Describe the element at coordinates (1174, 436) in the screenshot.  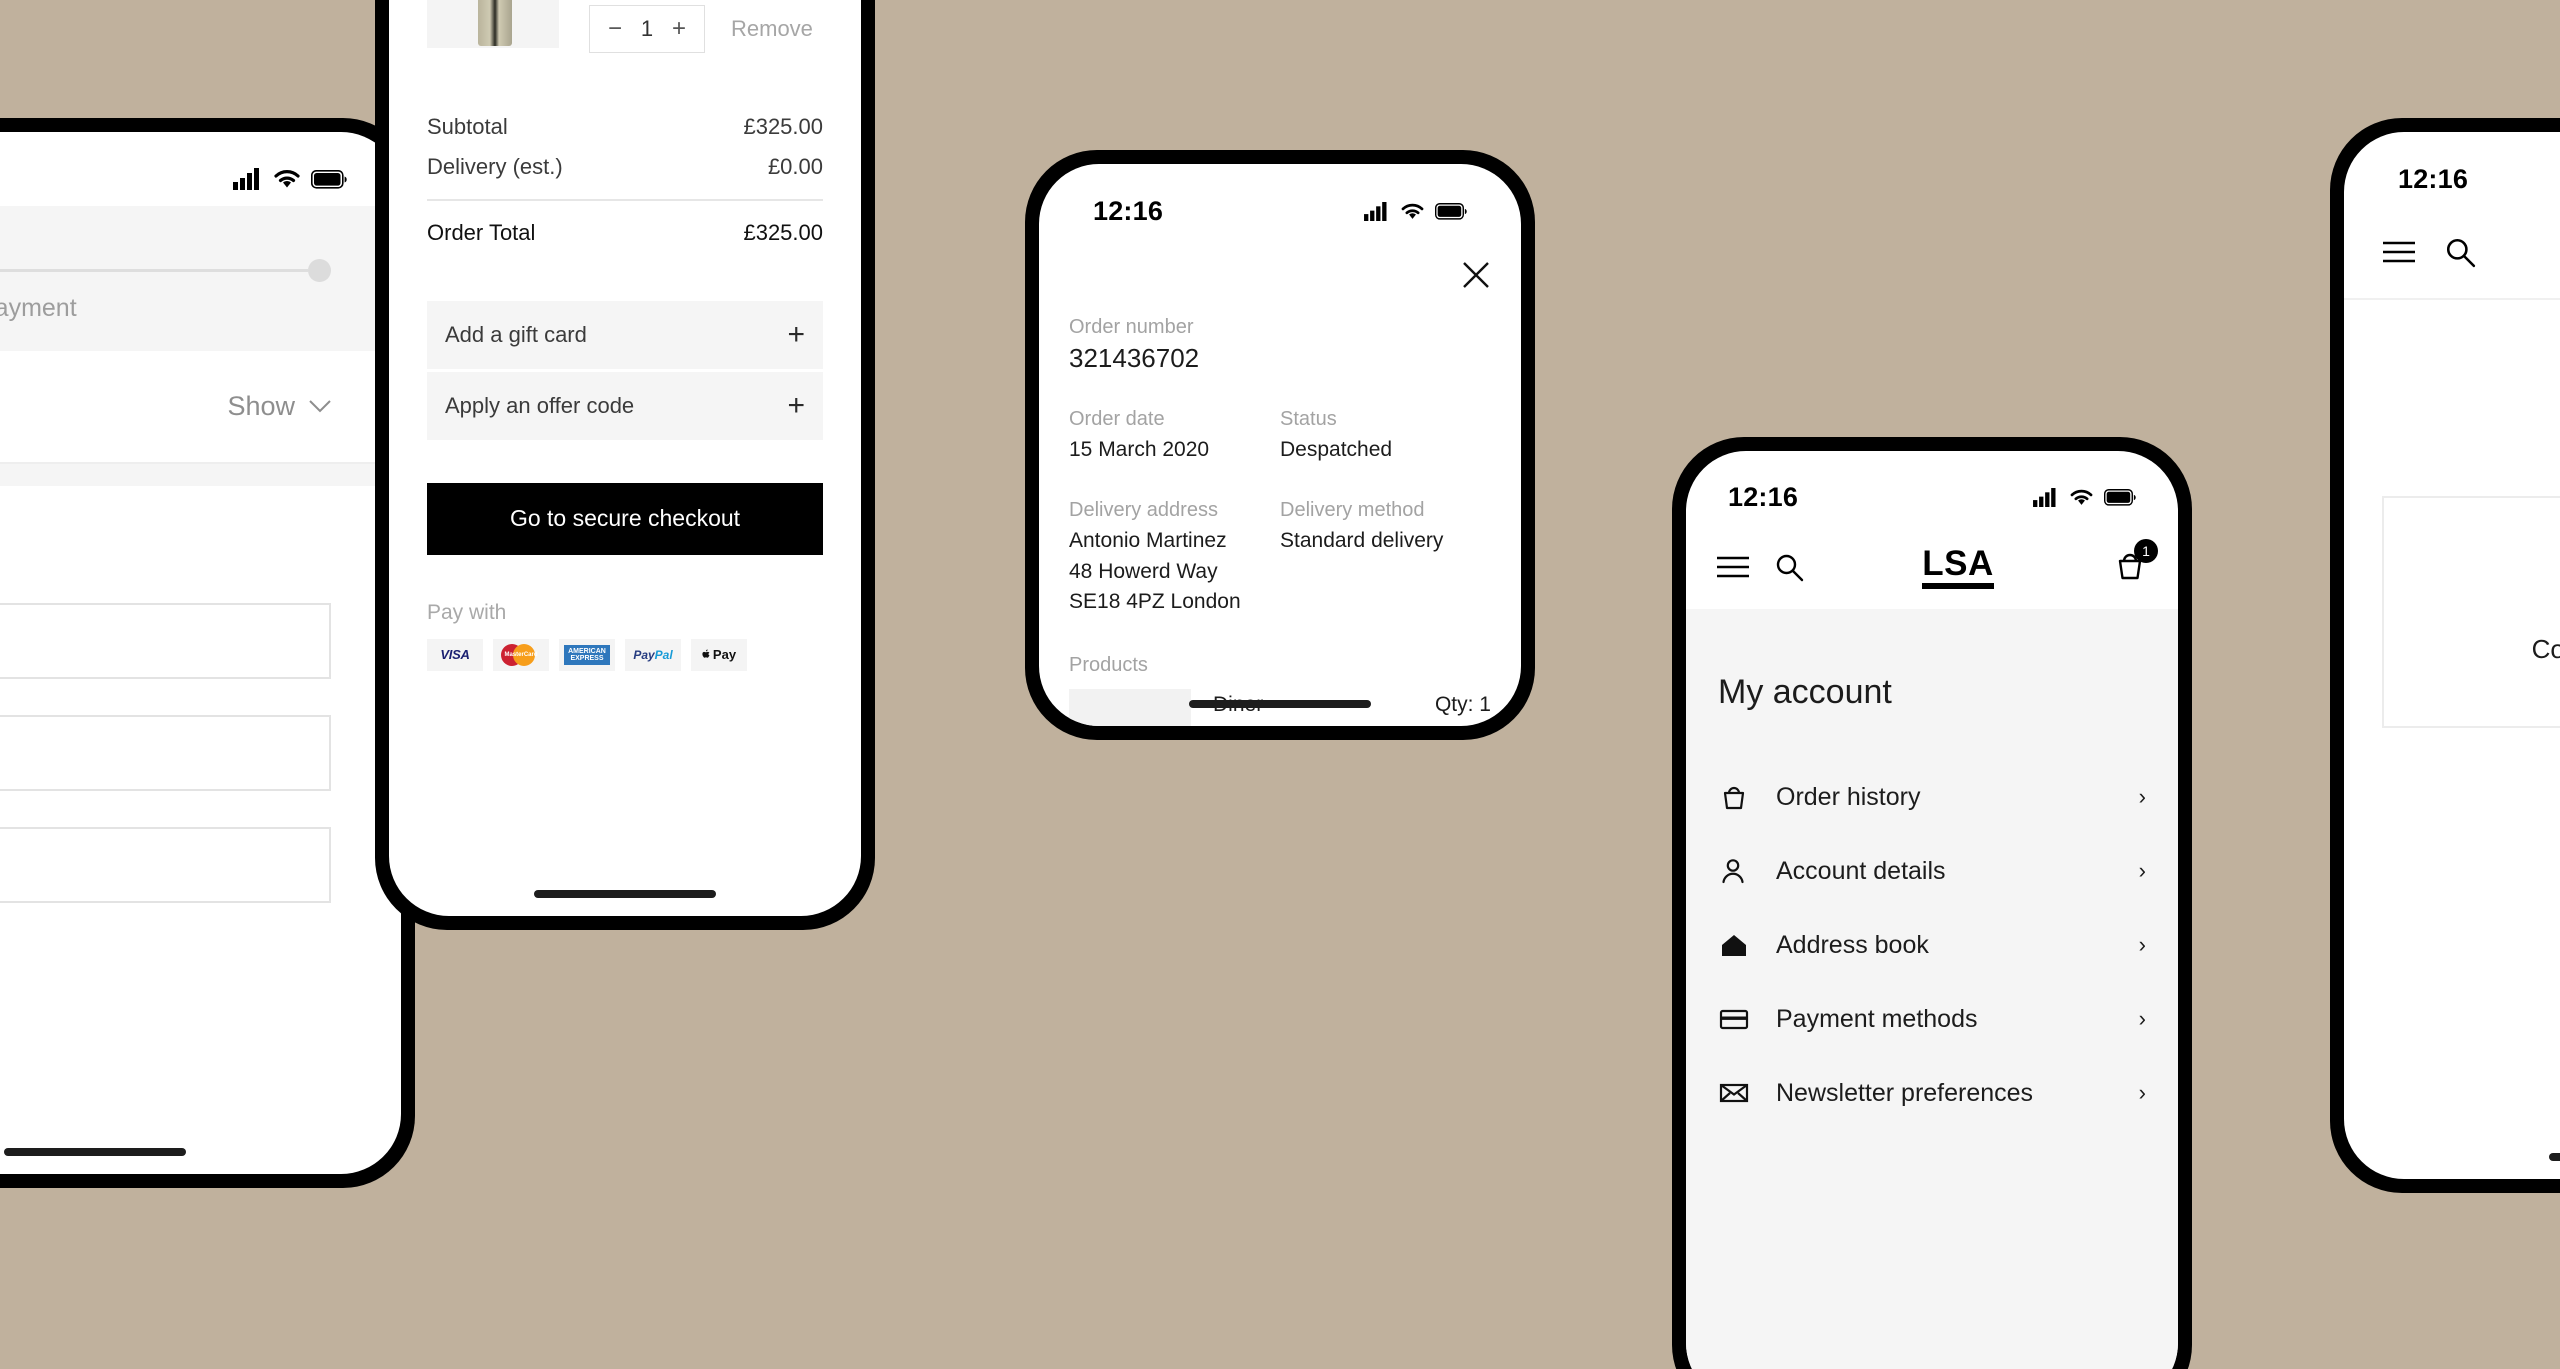
I see `order-date-block: Order date 15 March 2020` at that location.